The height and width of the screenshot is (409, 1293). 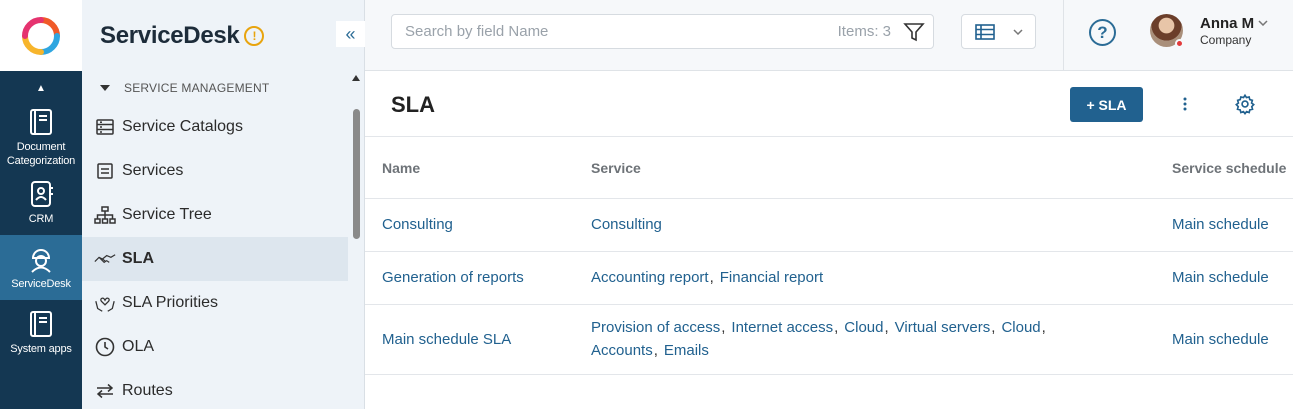 I want to click on sidebar-item-label: Routes, so click(x=147, y=390).